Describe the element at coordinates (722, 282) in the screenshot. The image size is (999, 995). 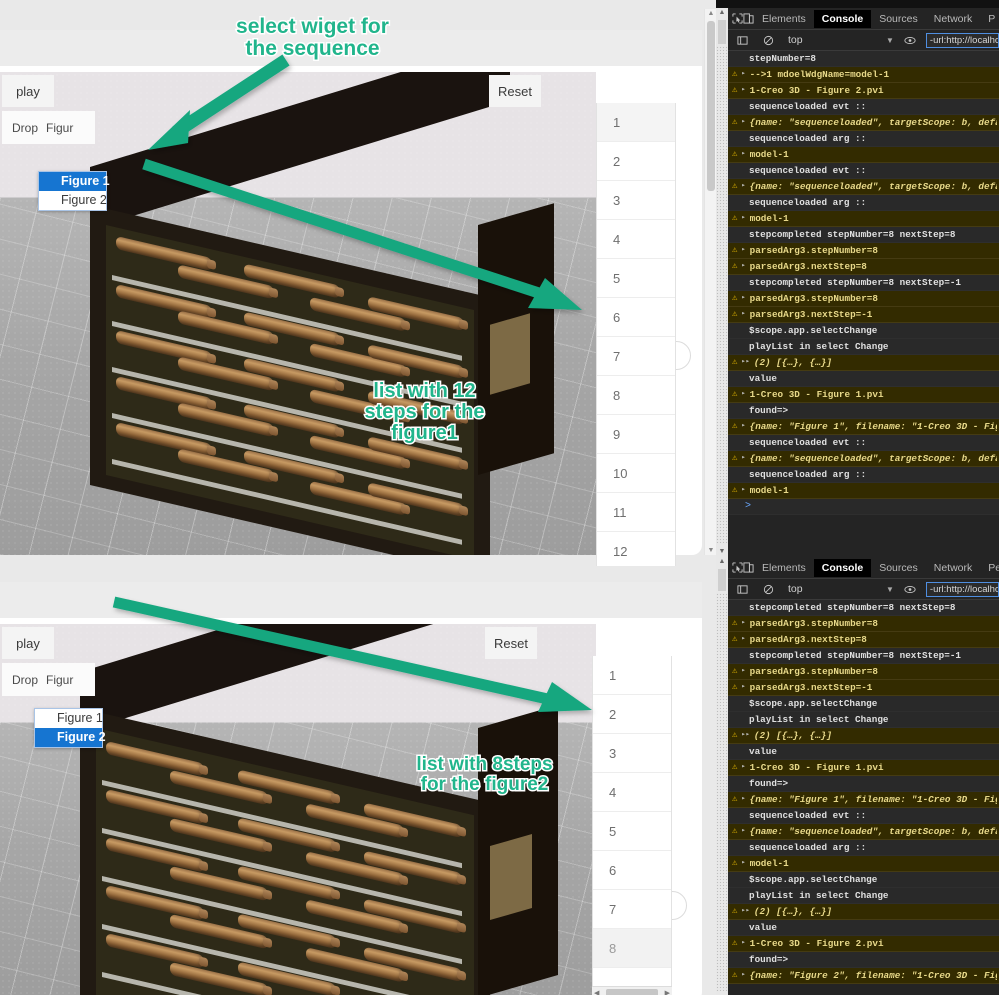
I see `devtools-left-rail-top: ▲ ▼` at that location.